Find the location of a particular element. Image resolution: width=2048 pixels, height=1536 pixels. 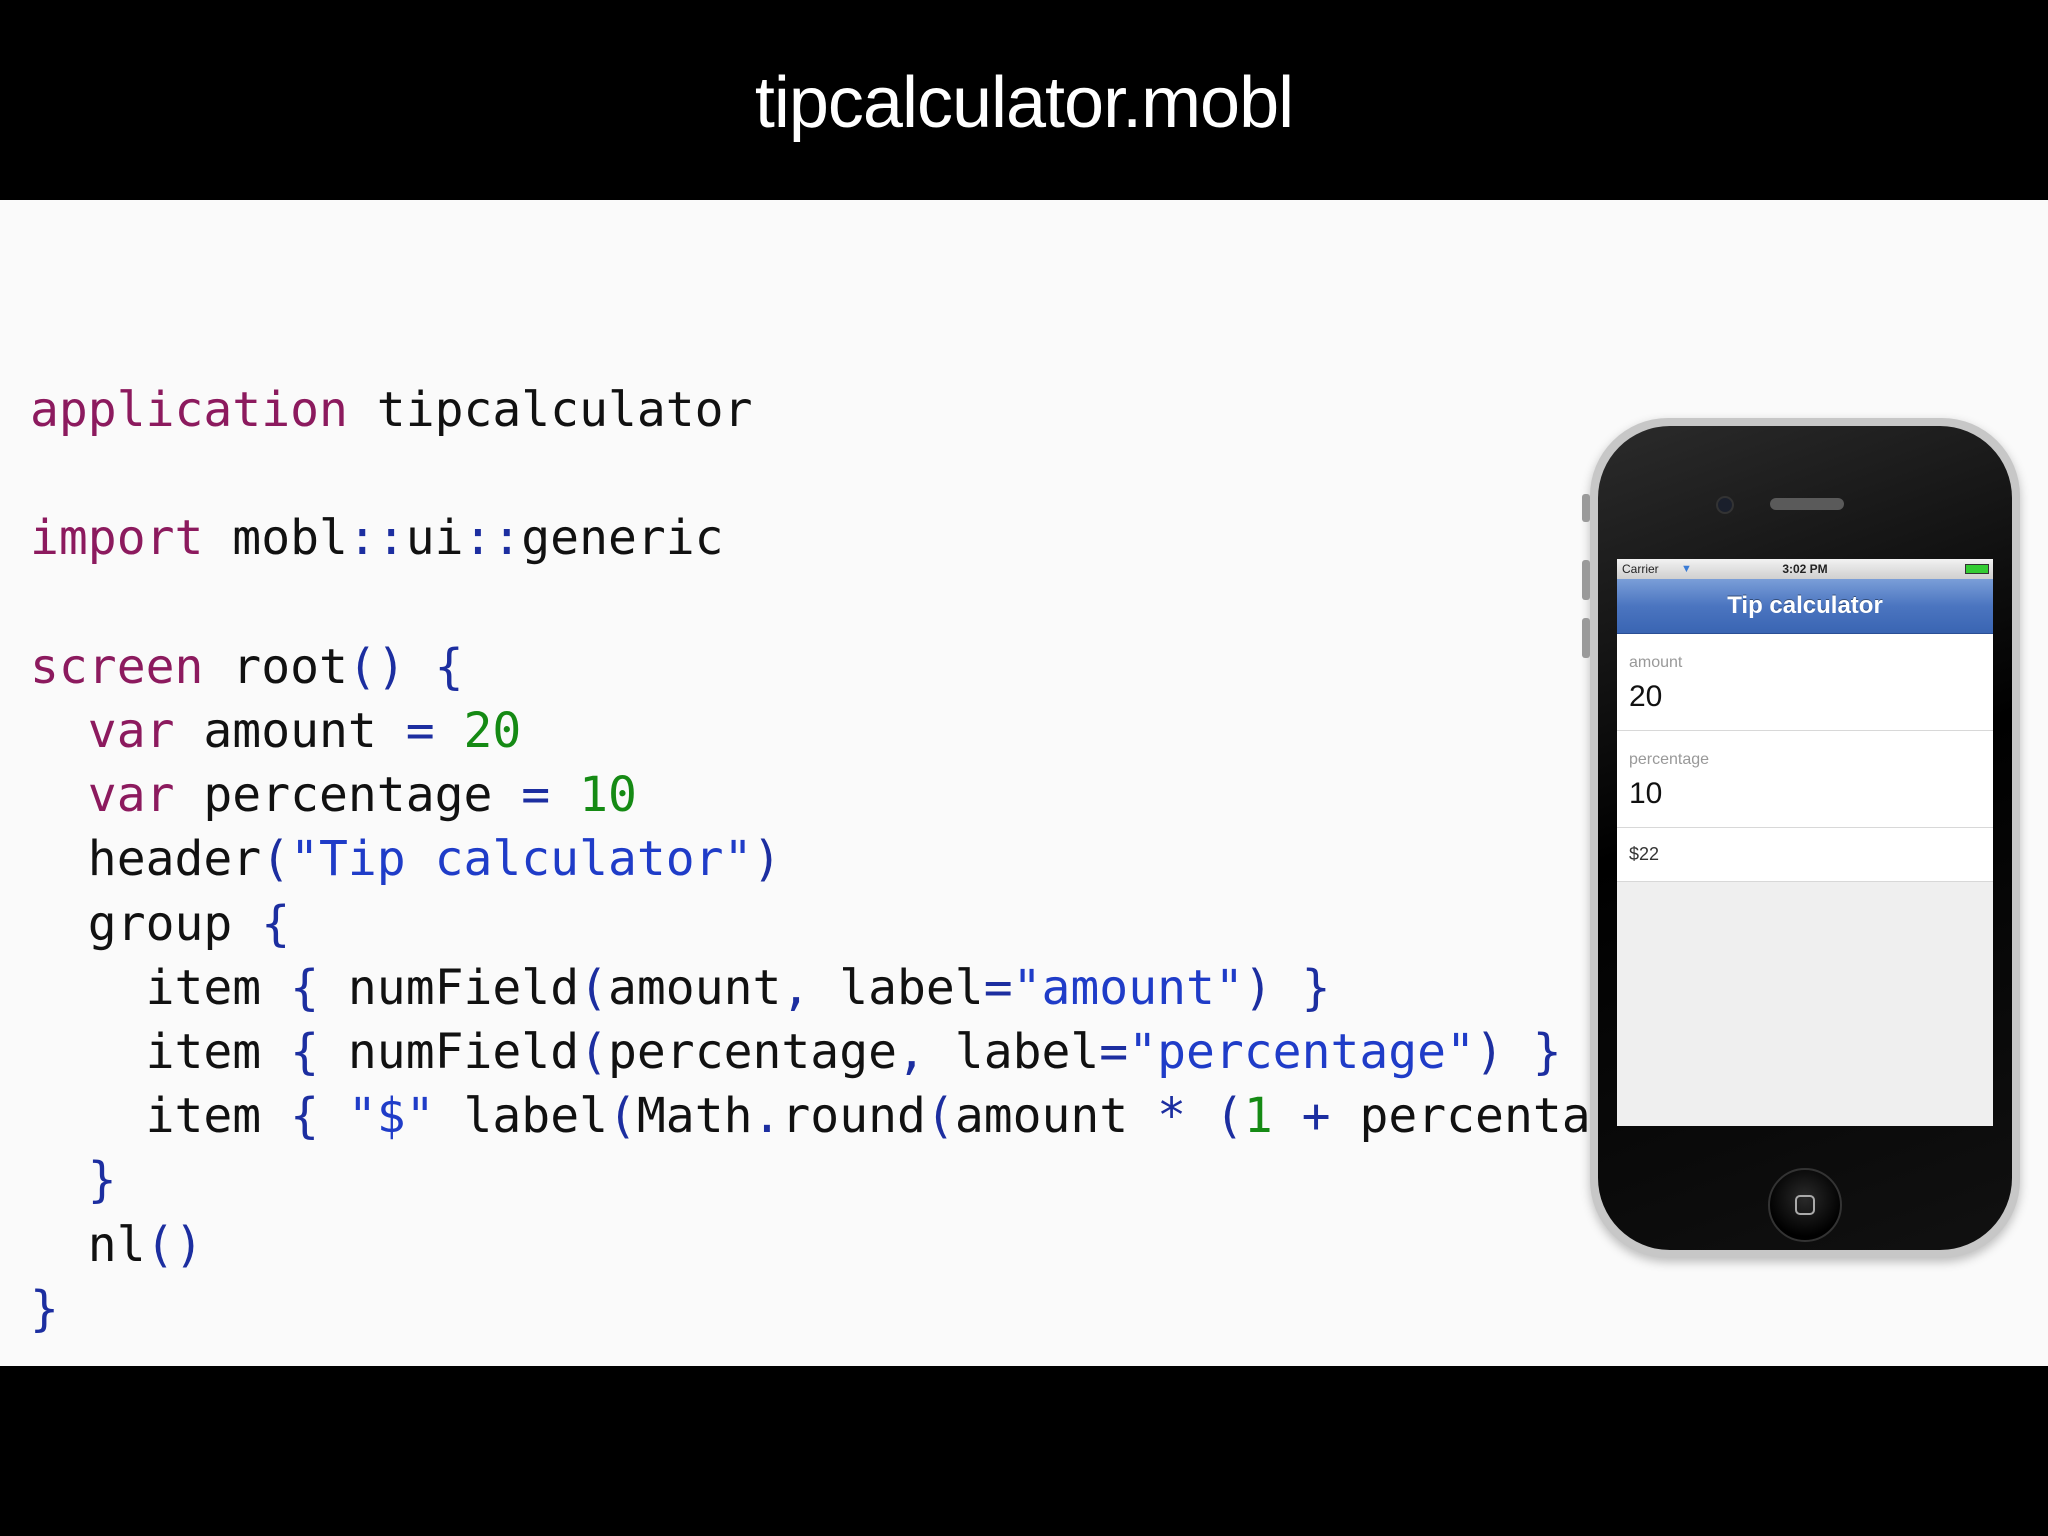

code-line: import mobl::ui::generic is located at coordinates (377, 538).